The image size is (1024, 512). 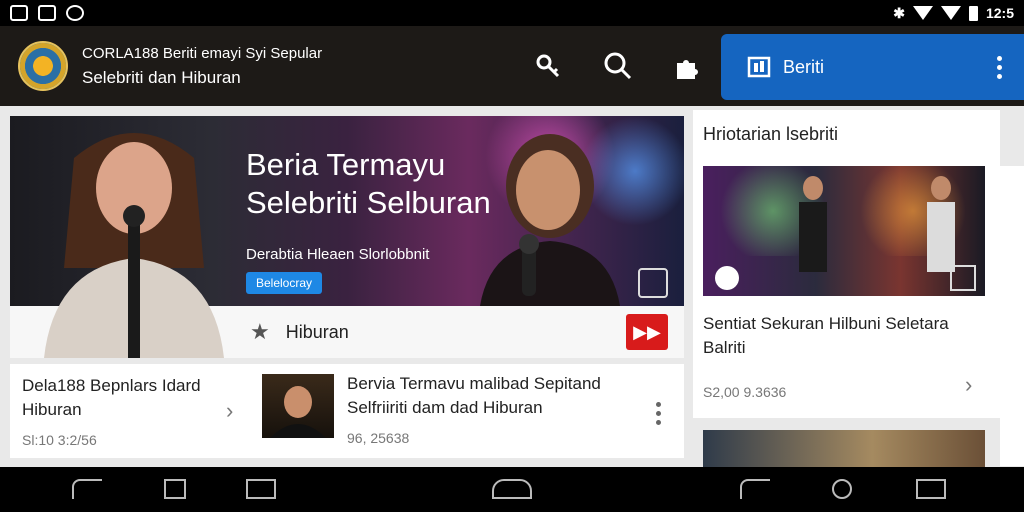 I want to click on hero-title: Beria Termayu Selebriti Selburan, so click(x=368, y=184).